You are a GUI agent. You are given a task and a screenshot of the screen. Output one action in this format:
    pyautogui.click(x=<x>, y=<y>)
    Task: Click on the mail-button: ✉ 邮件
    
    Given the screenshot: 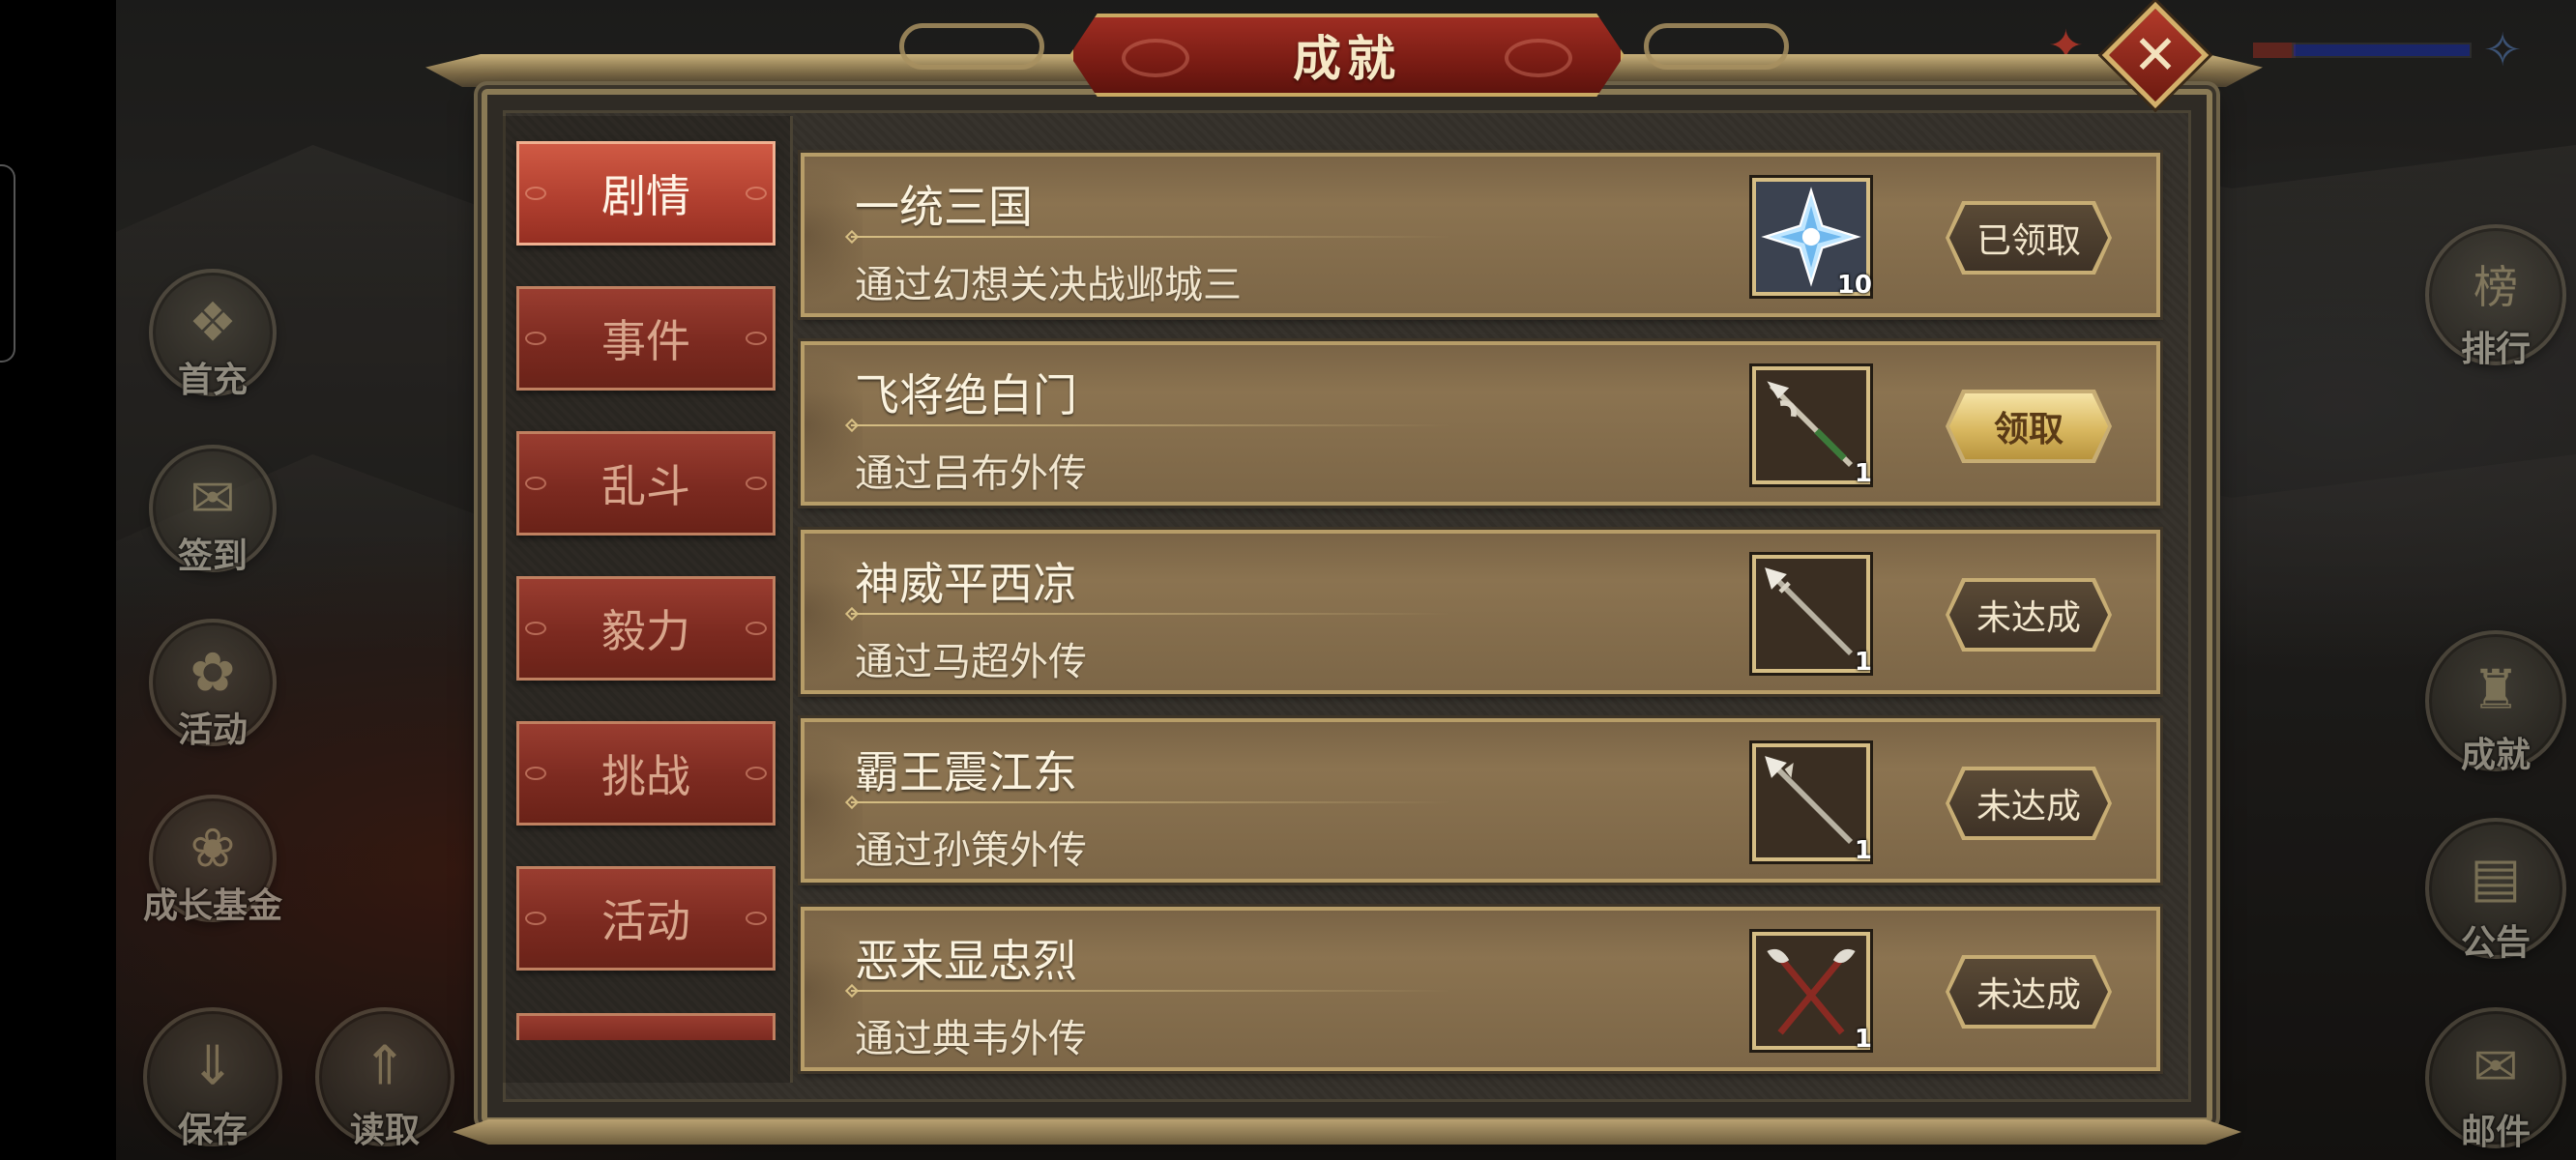 What is the action you would take?
    pyautogui.click(x=2495, y=1080)
    